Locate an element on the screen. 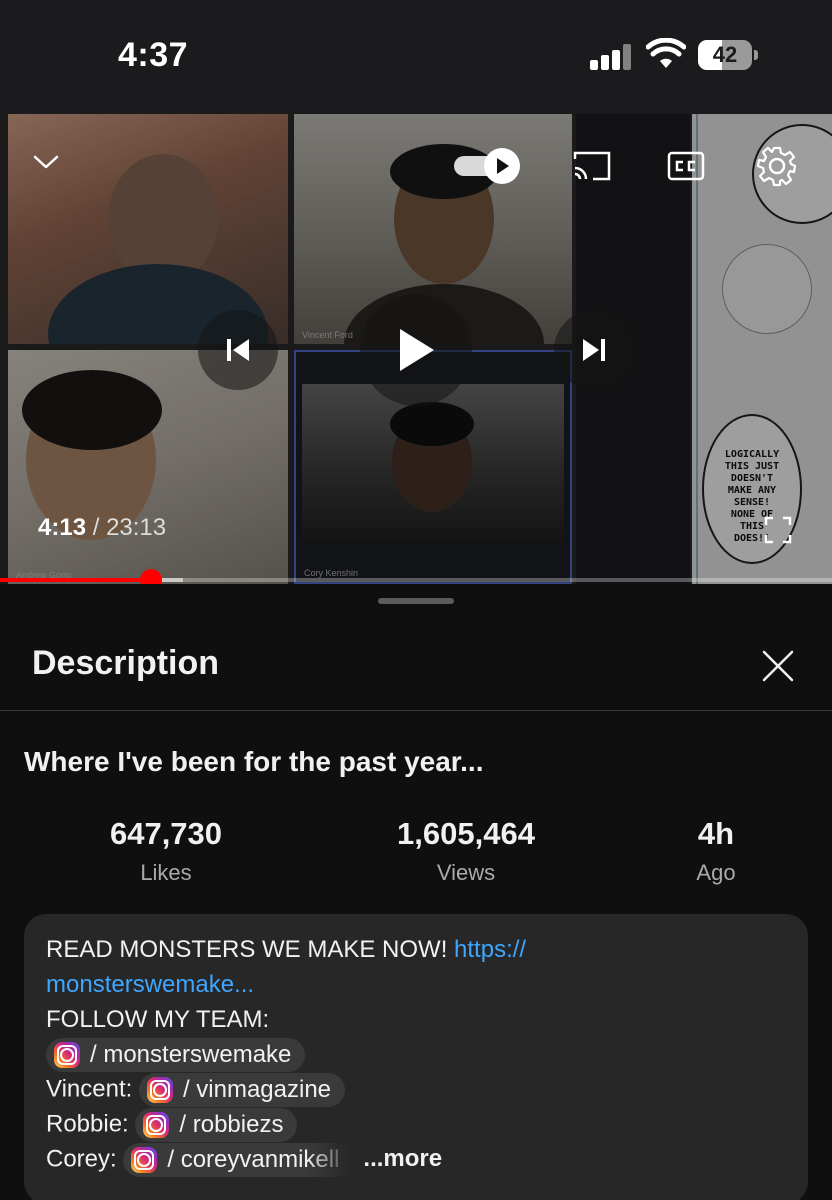 The height and width of the screenshot is (1200, 832). drag-handle is located at coordinates (416, 601).